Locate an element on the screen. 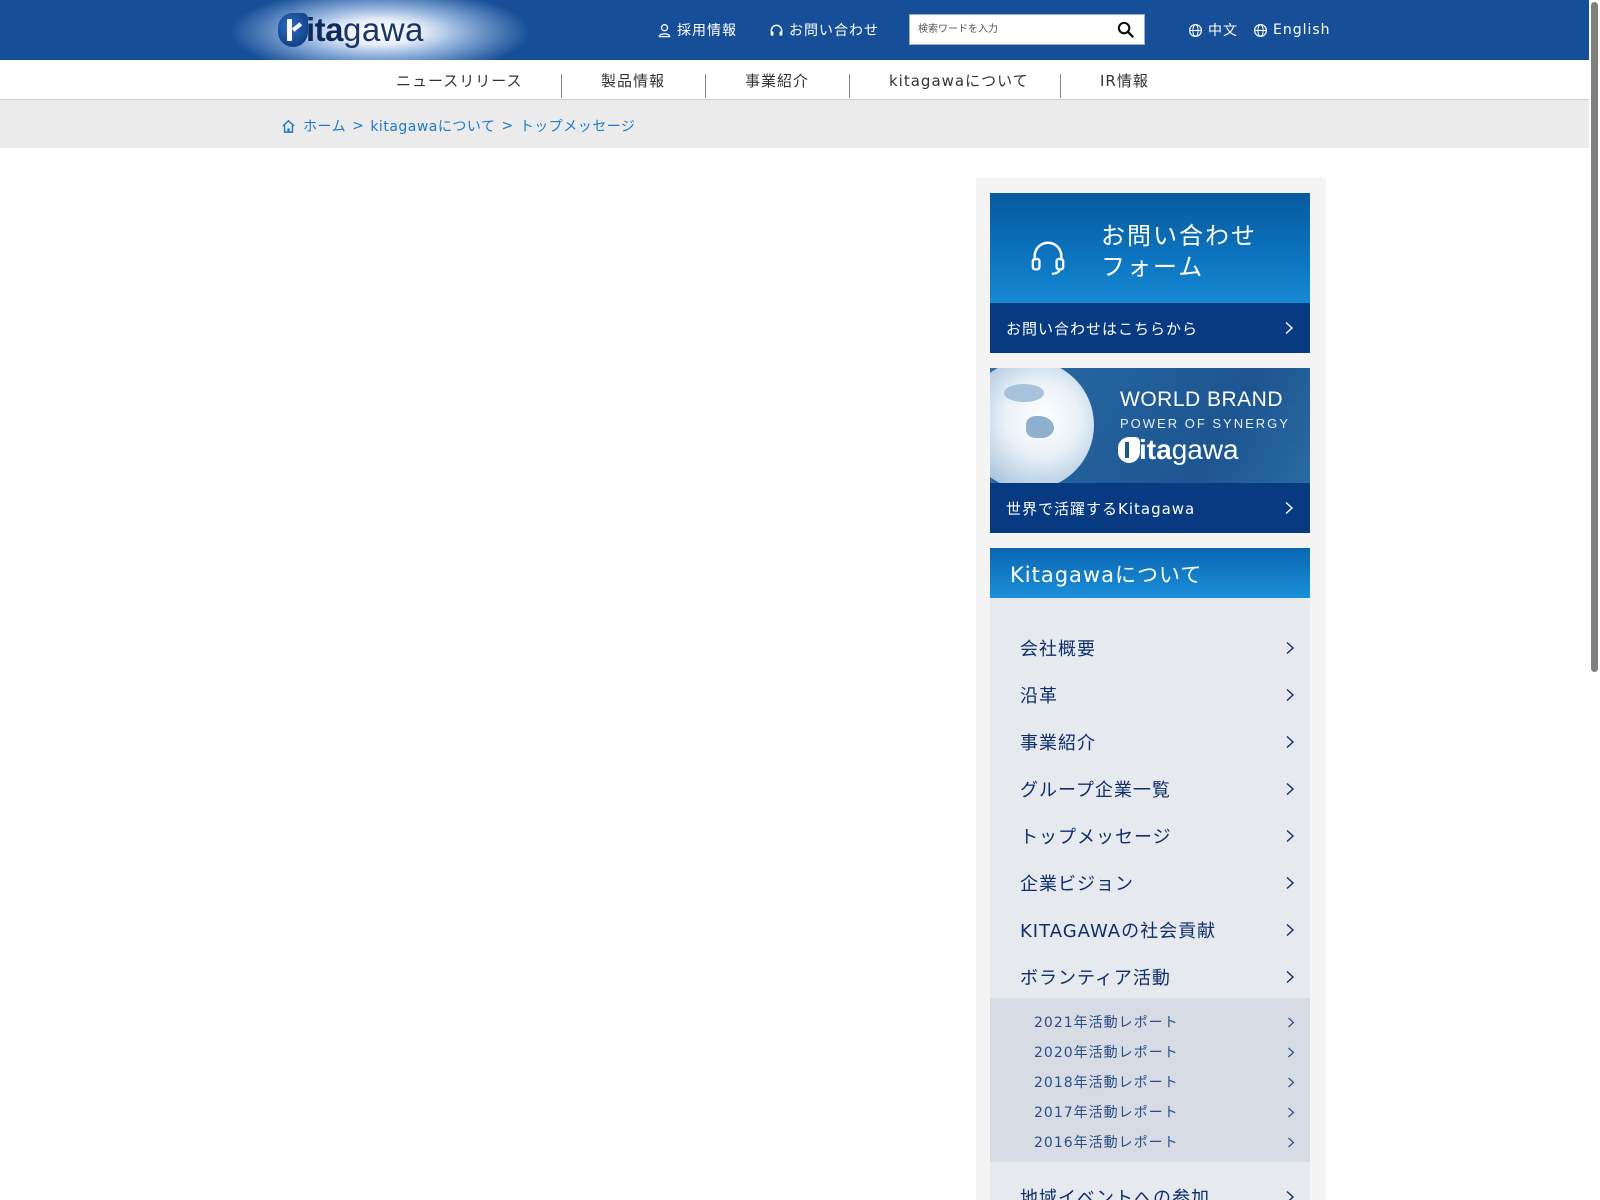 The image size is (1600, 1200). main-nav: ニュースリリース 製品情報 事業紹介 kitagawaについて IR情報 is located at coordinates (800, 80).